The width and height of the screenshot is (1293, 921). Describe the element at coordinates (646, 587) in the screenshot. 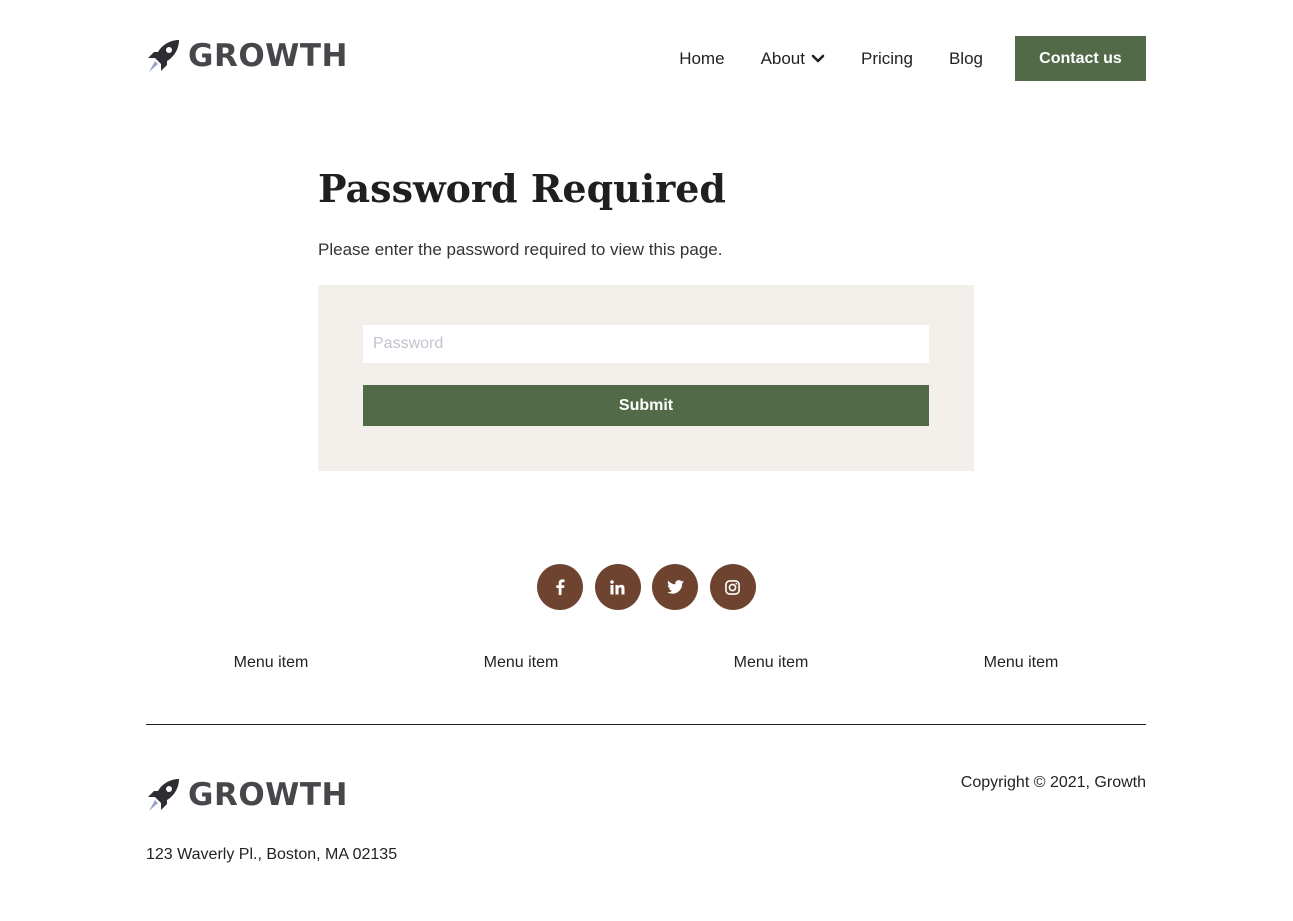

I see `social-links` at that location.